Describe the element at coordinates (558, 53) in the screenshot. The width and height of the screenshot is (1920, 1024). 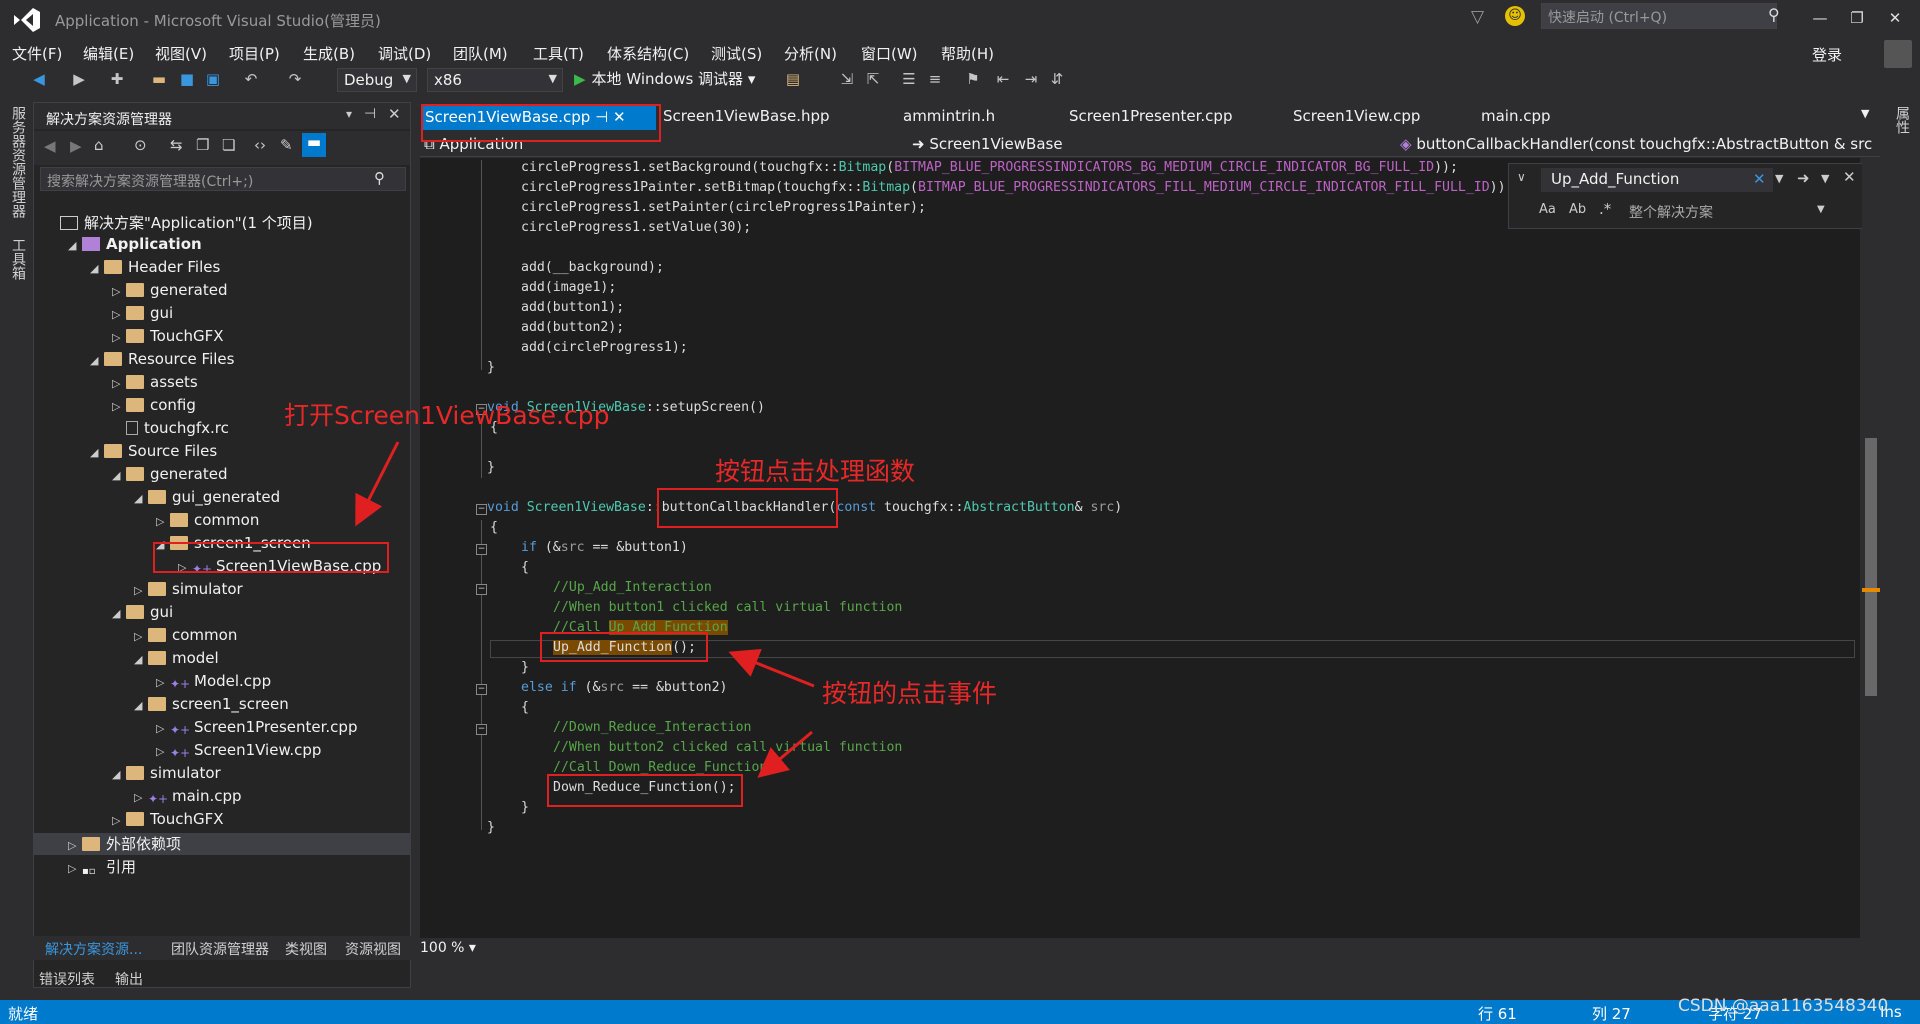
I see `menu-tools: 工具(T)` at that location.